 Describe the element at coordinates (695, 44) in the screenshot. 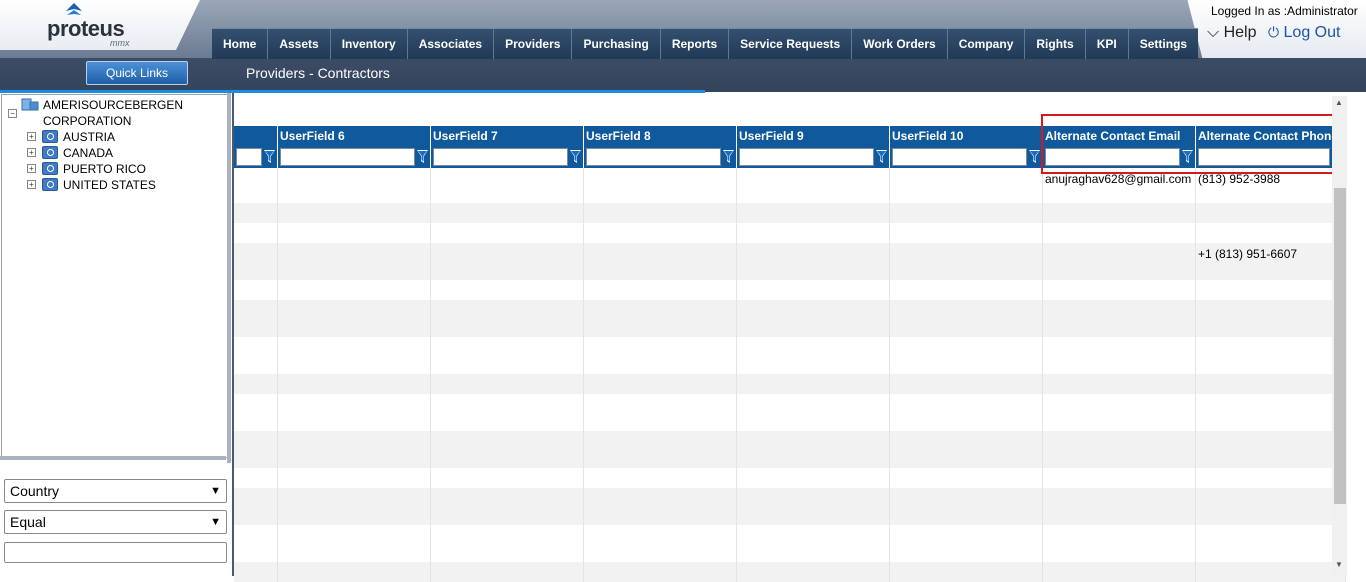

I see `nav-reports: Reports` at that location.